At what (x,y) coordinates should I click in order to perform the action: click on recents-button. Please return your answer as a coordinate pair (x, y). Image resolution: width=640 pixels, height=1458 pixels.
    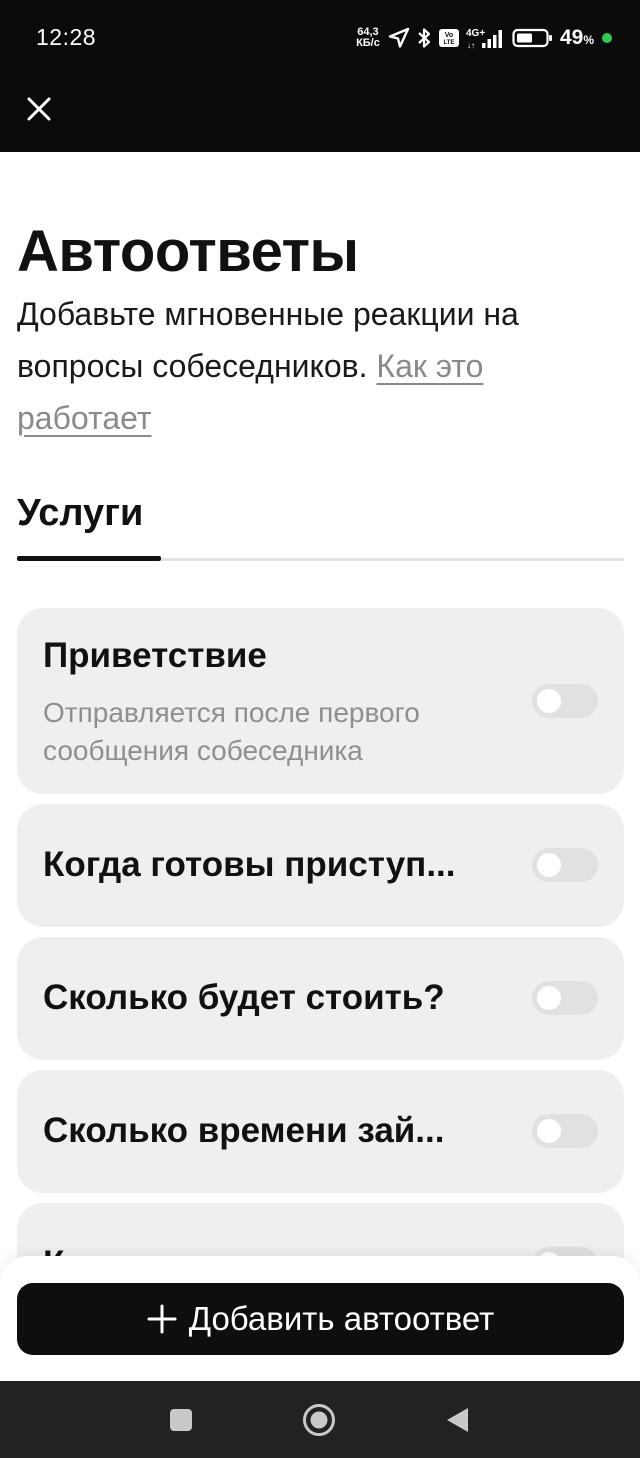
    Looking at the image, I should click on (181, 1420).